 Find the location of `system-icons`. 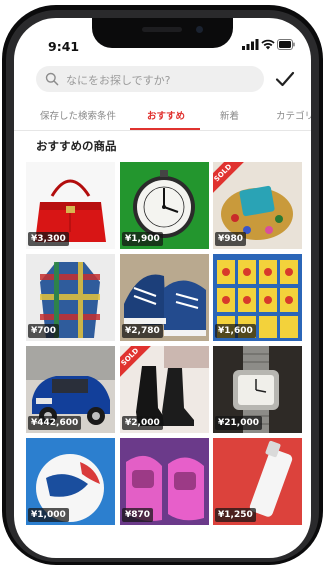

system-icons is located at coordinates (268, 45).